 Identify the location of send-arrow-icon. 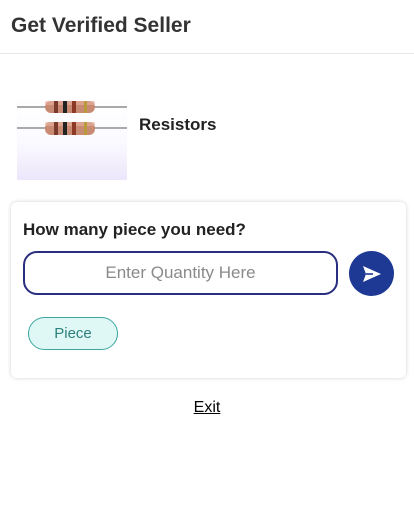
(371, 273).